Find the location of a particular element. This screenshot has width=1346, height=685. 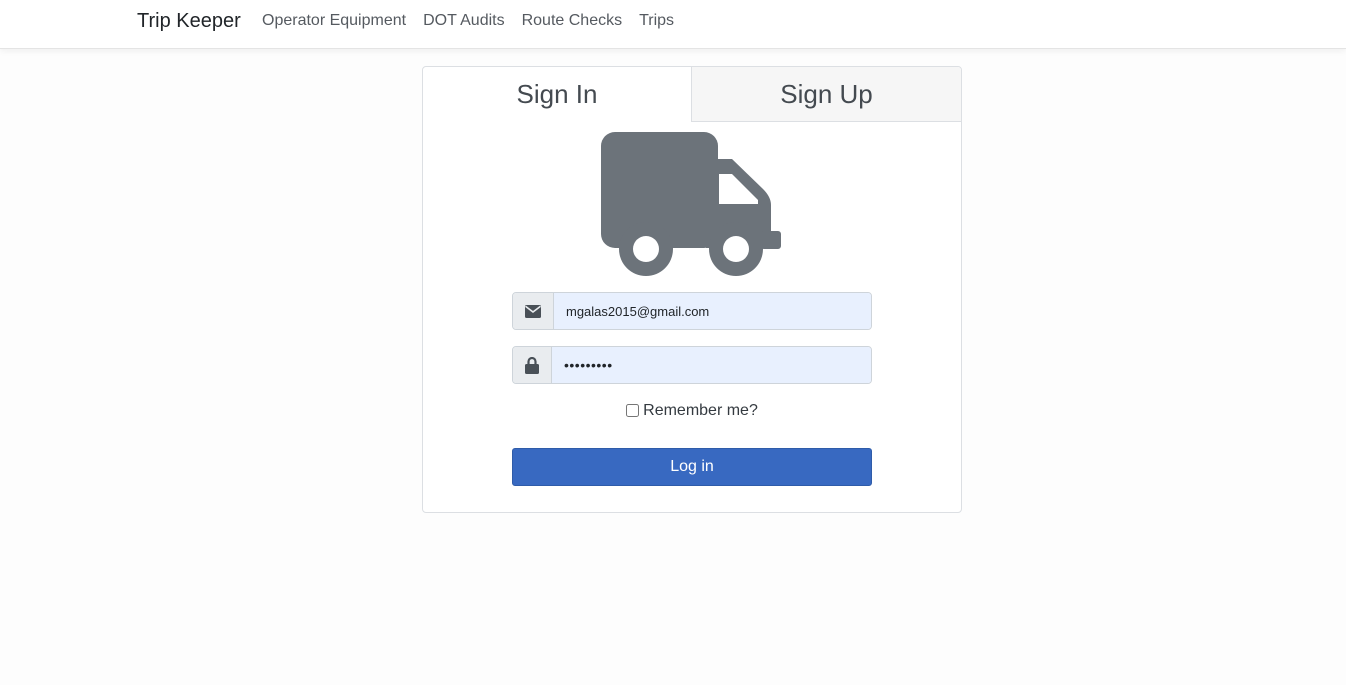

password-input-group is located at coordinates (692, 365).